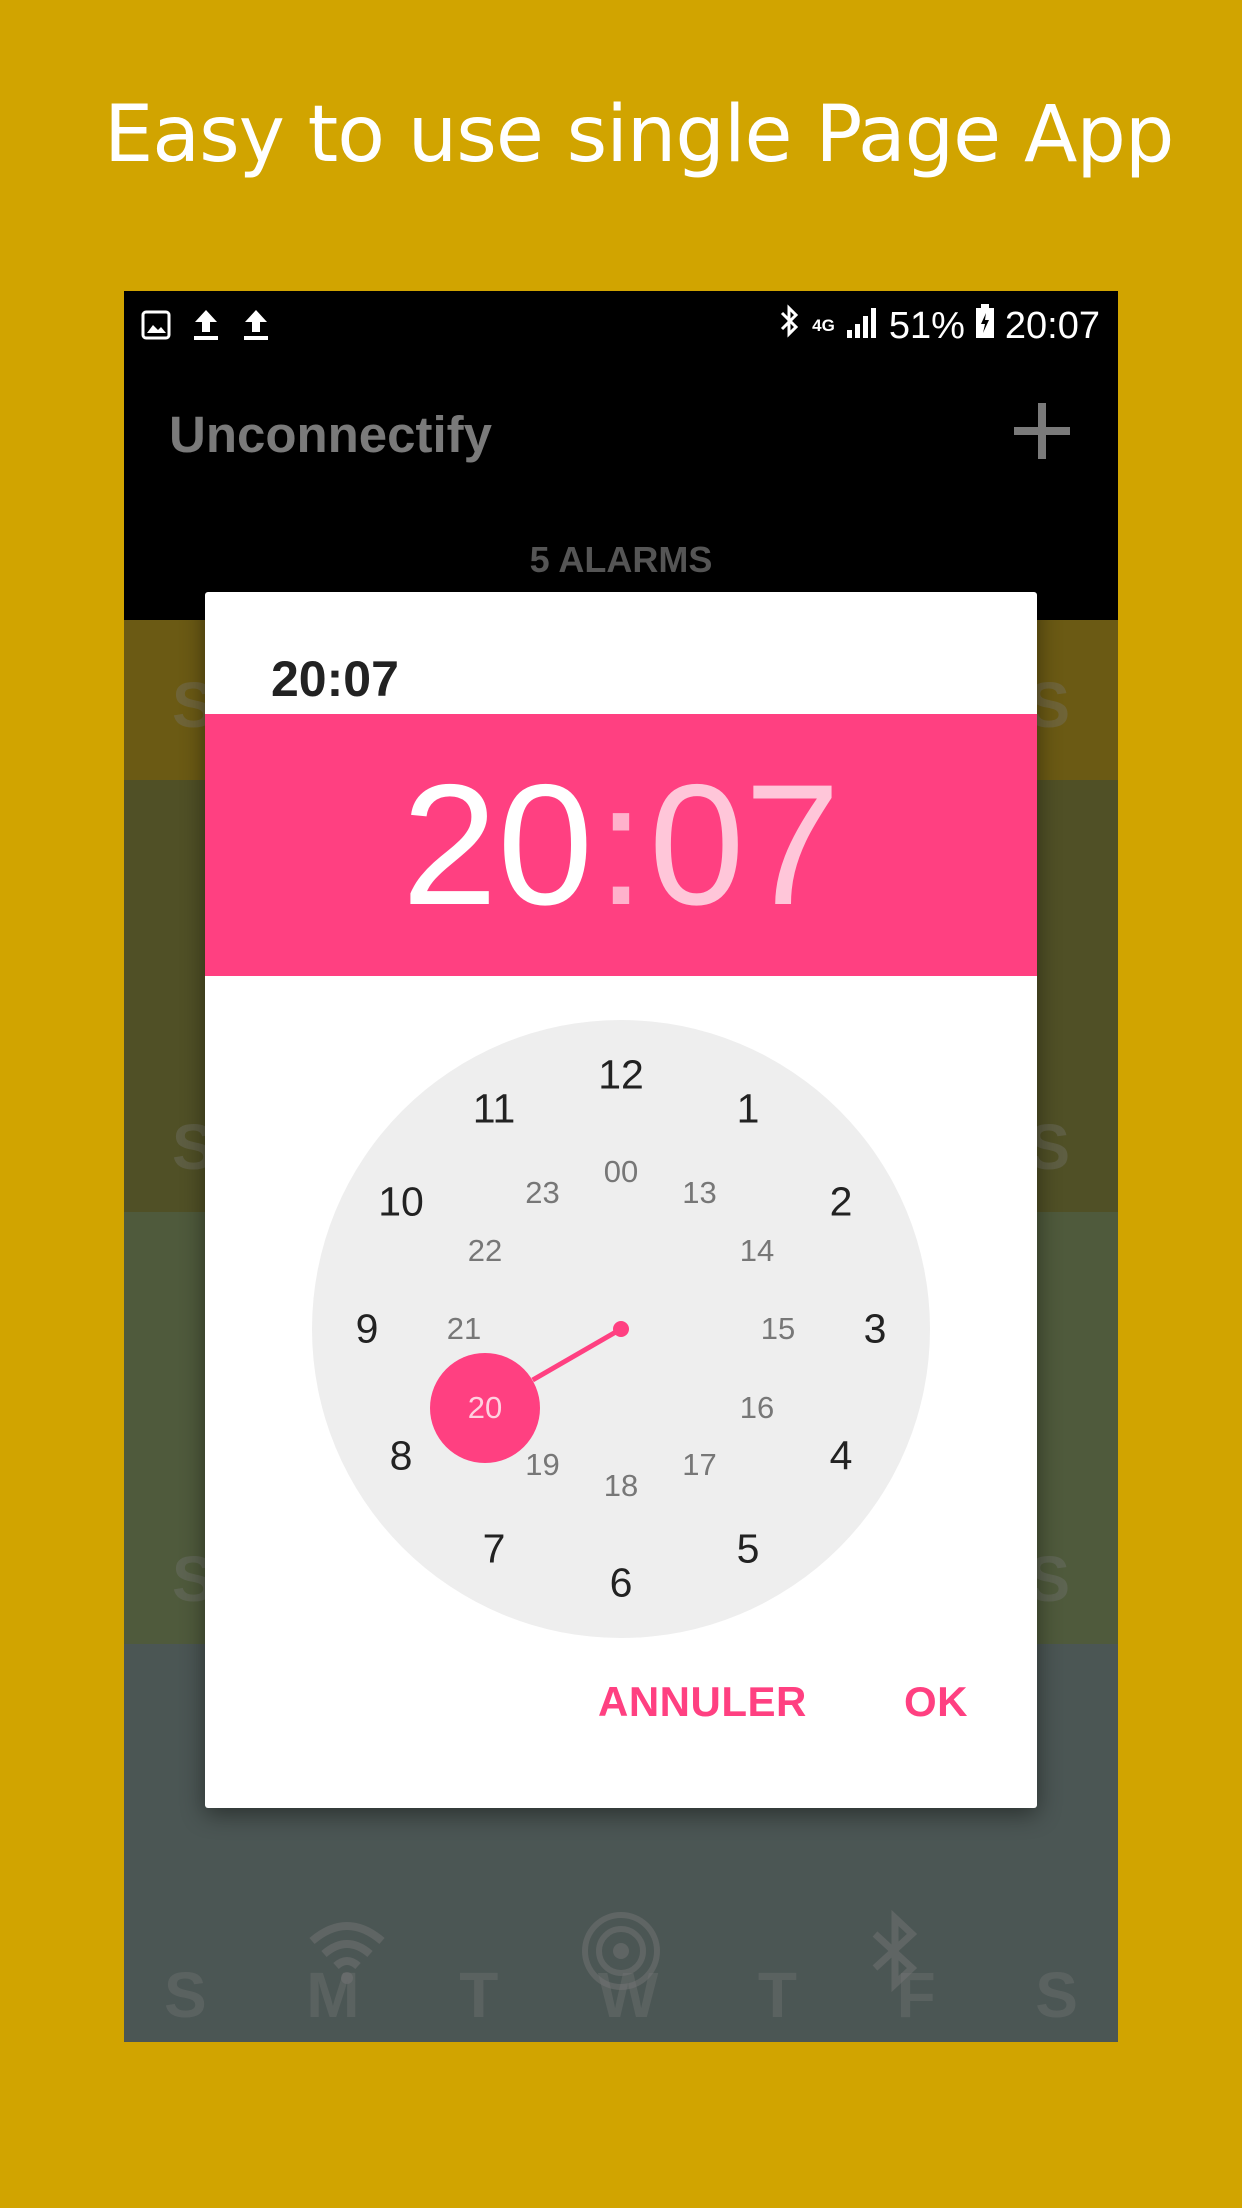 The width and height of the screenshot is (1242, 2208). What do you see at coordinates (699, 1465) in the screenshot?
I see `clock-hour-17: 17` at bounding box center [699, 1465].